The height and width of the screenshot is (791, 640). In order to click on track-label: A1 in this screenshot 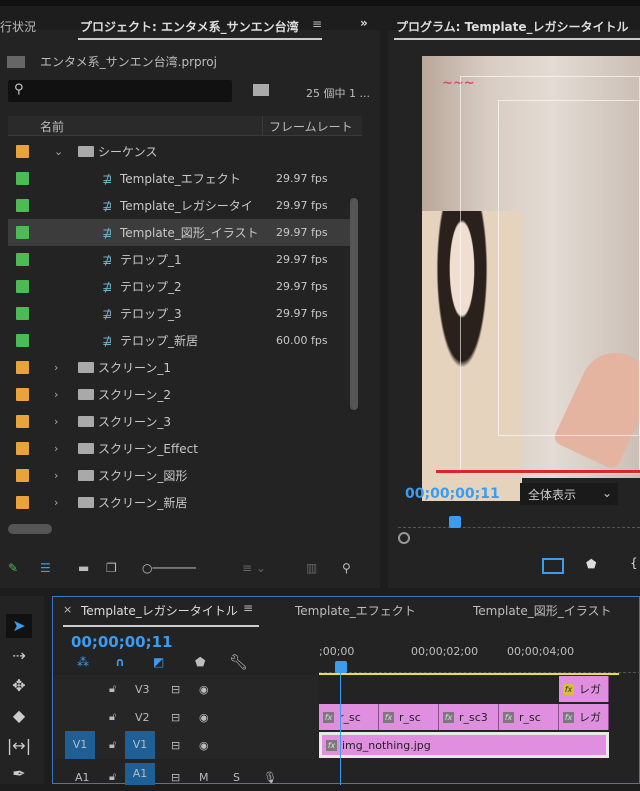, I will do `click(140, 774)`.